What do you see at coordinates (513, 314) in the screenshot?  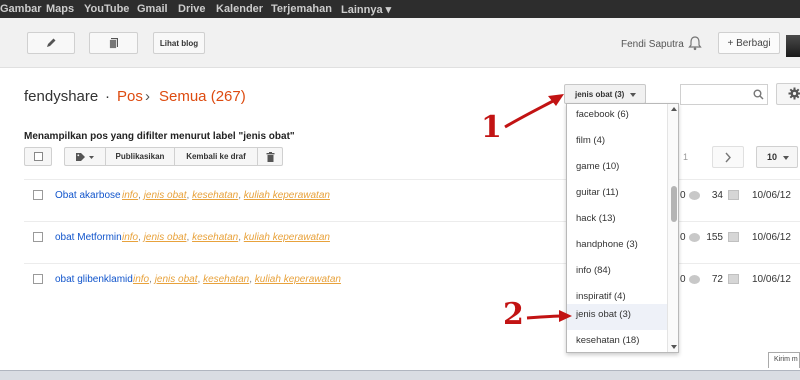 I see `annotation-number-2: 2` at bounding box center [513, 314].